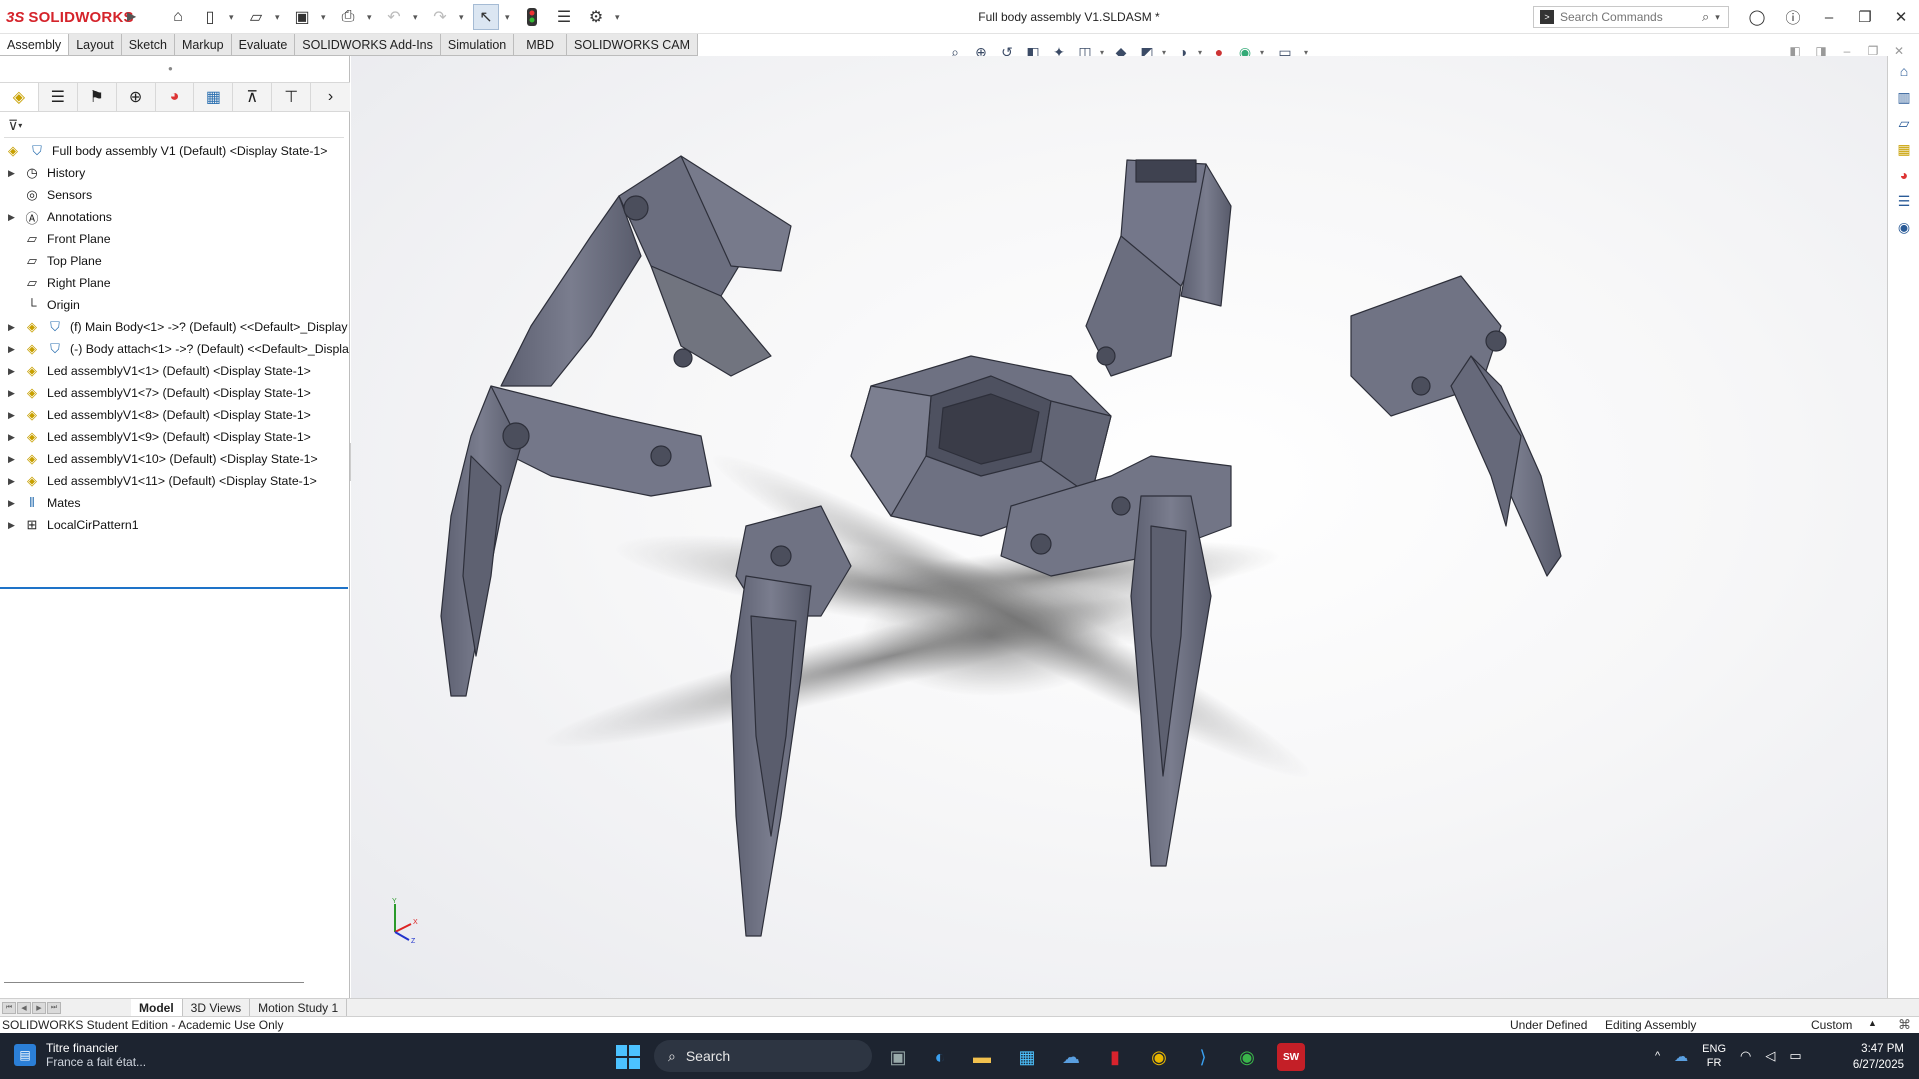 The height and width of the screenshot is (1079, 1919). I want to click on task-view-icon: ▣, so click(898, 1057).